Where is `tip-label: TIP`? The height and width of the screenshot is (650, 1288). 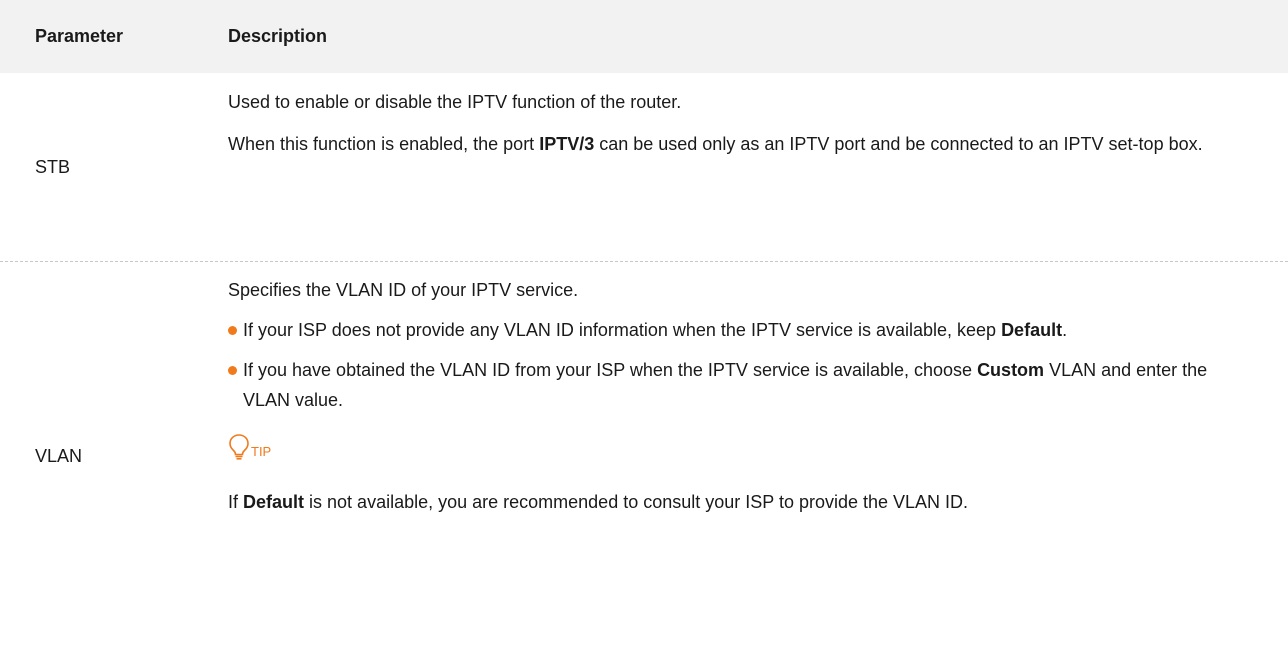
tip-label: TIP is located at coordinates (261, 451).